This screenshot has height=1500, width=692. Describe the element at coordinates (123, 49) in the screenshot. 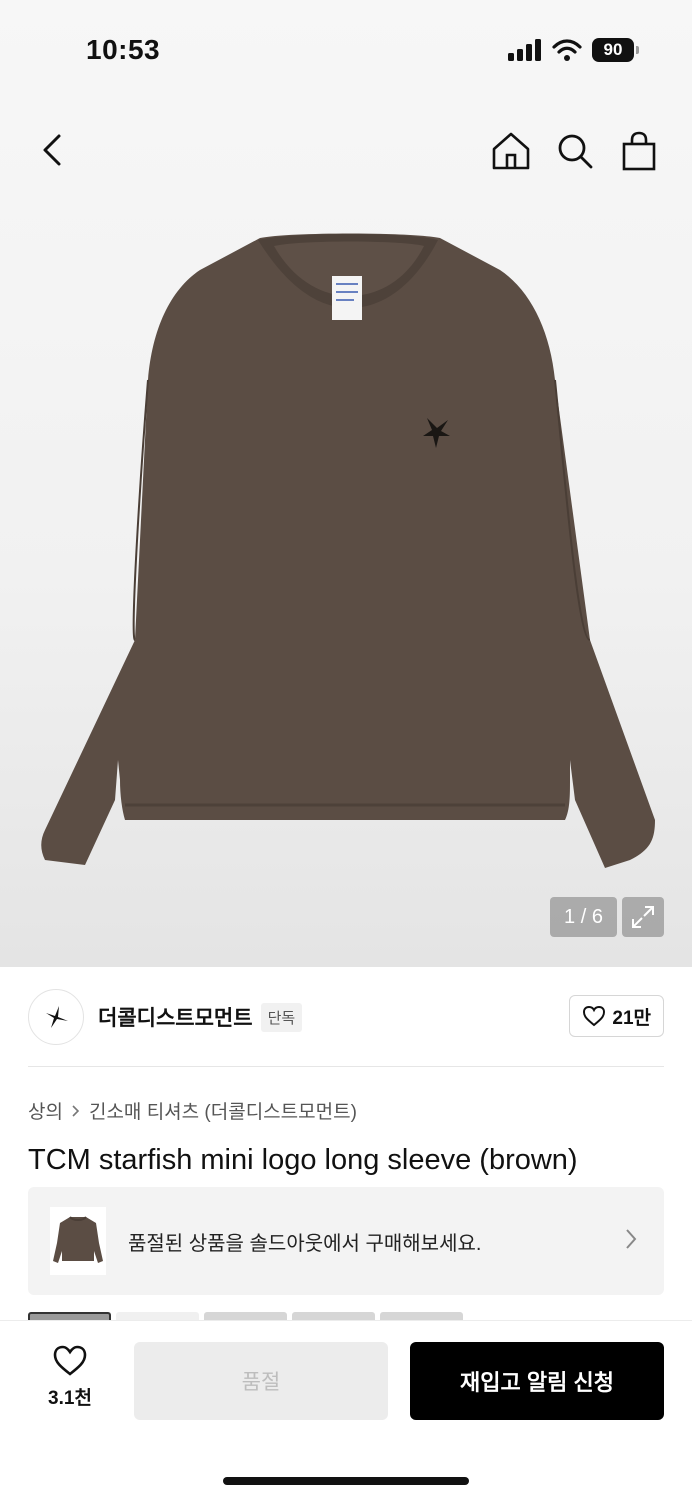

I see `status-time: 10:53` at that location.